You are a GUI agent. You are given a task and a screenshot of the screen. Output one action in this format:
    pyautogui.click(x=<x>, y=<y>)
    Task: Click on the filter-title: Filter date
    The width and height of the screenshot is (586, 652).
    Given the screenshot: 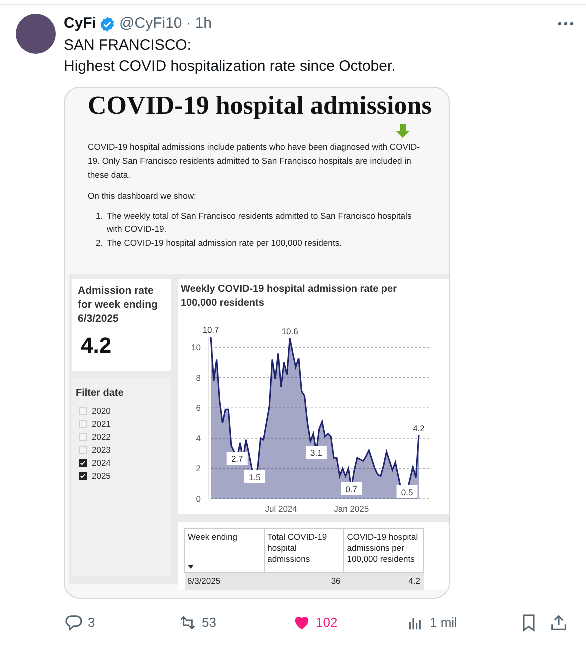 What is the action you would take?
    pyautogui.click(x=100, y=394)
    